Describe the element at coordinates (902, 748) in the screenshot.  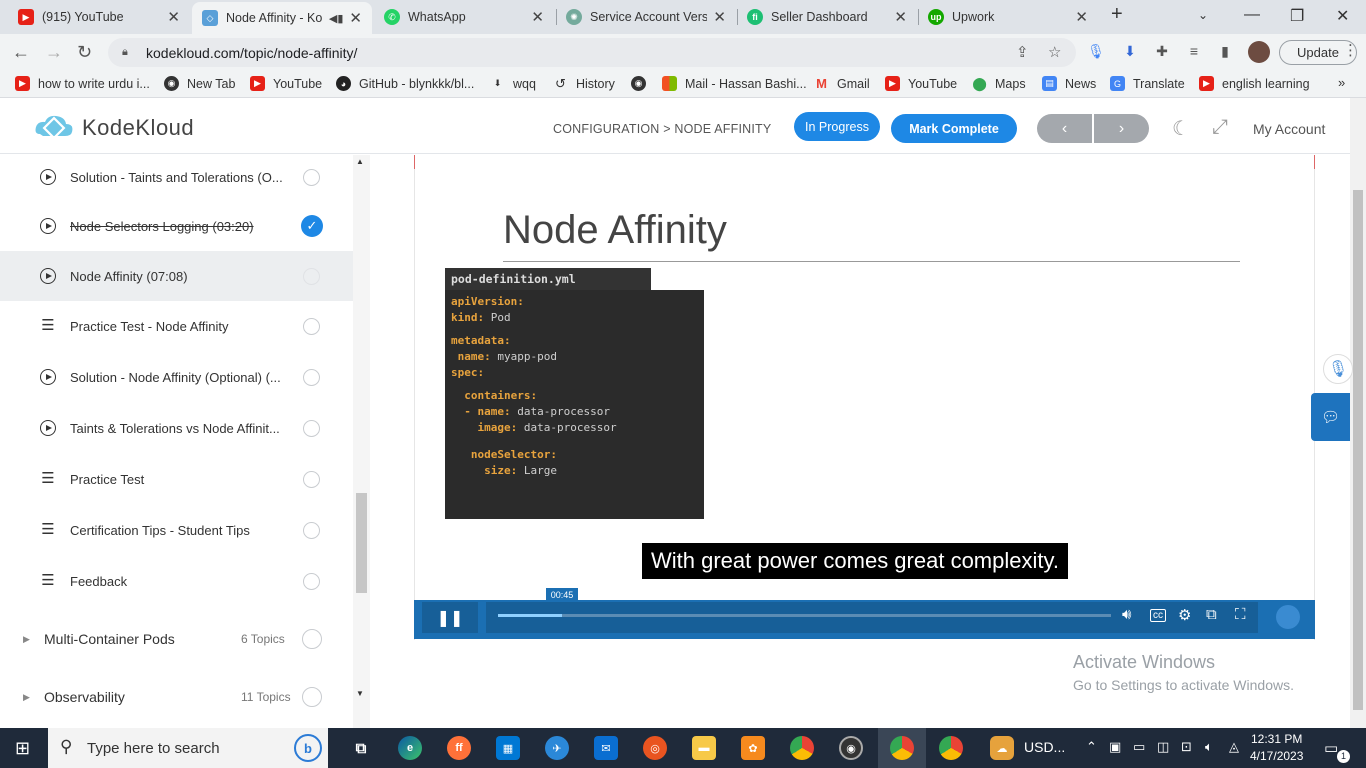
I see `chrome-profile-icon` at that location.